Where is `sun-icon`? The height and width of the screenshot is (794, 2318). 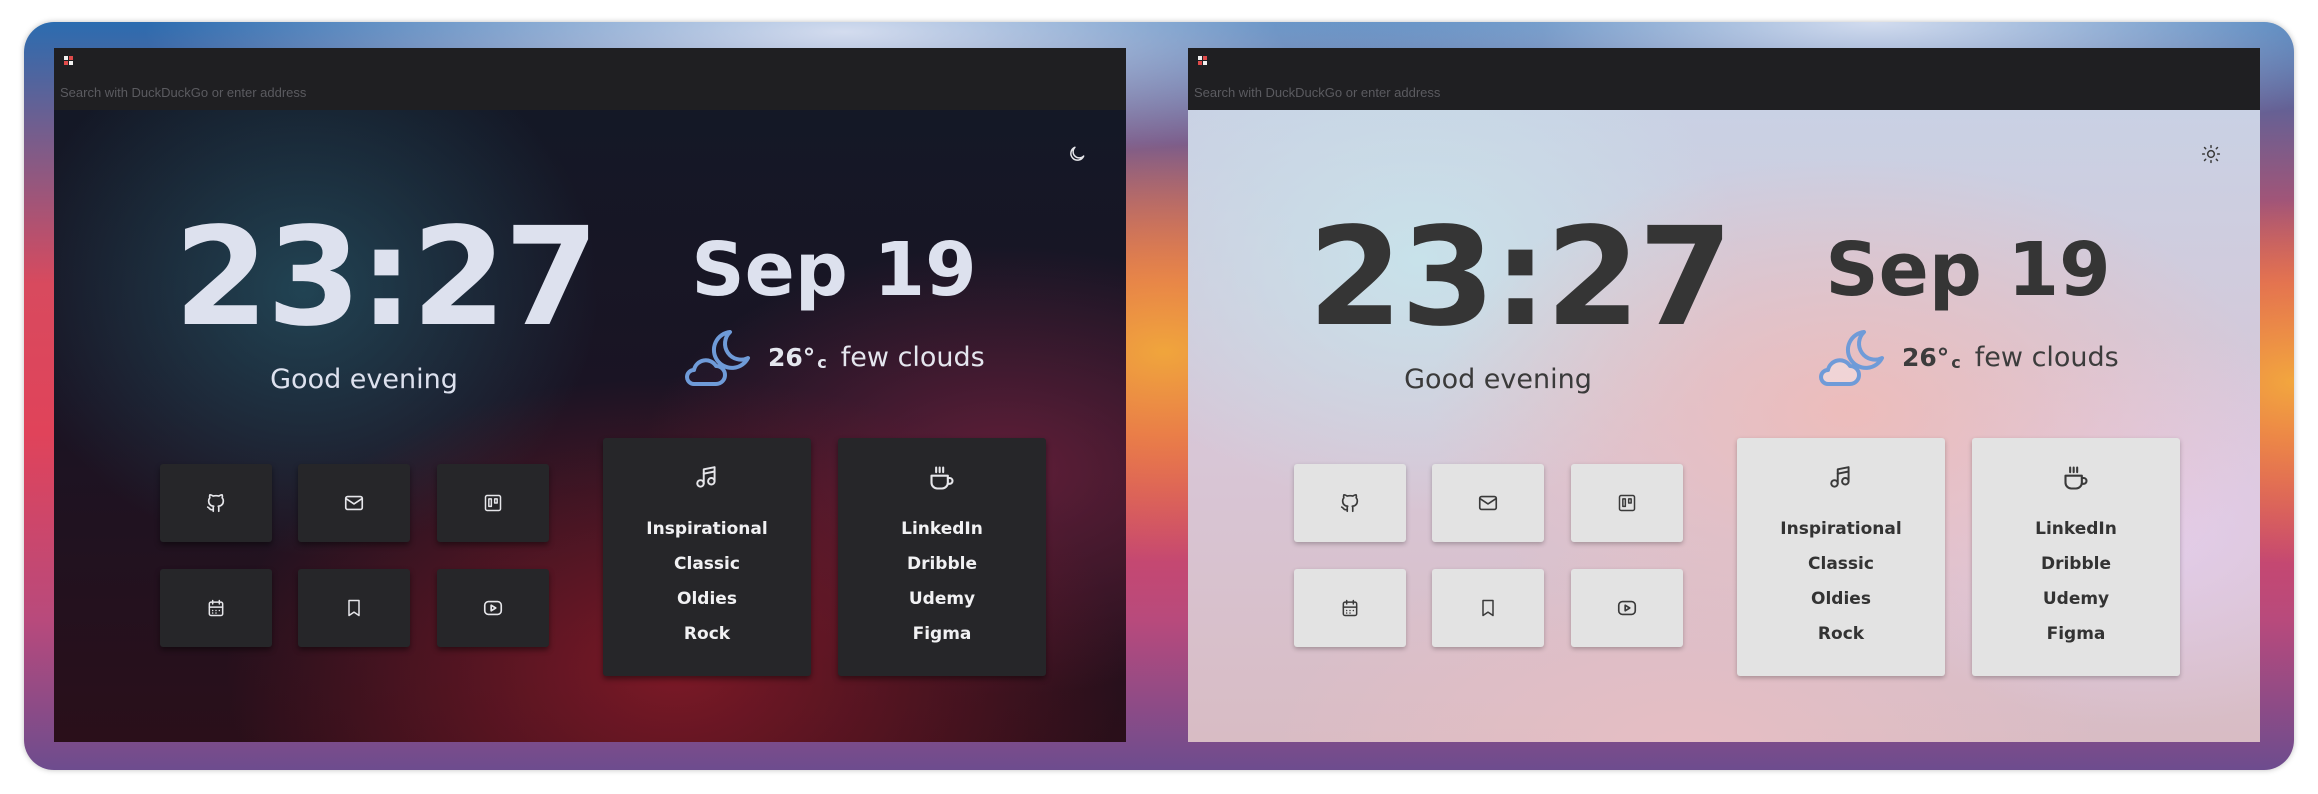 sun-icon is located at coordinates (2211, 154).